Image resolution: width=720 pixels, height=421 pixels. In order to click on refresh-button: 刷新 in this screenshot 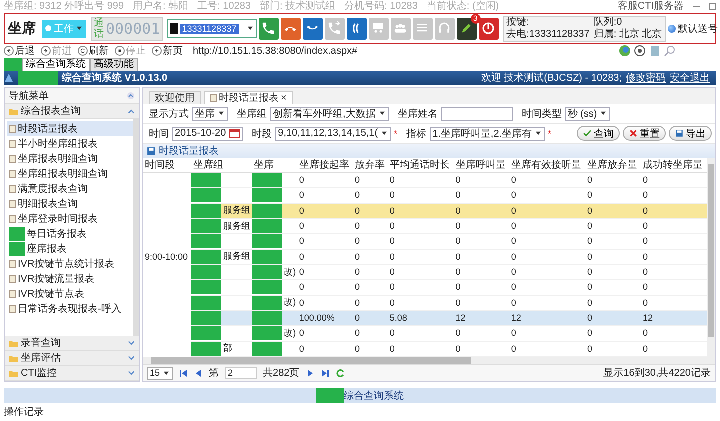, I will do `click(93, 51)`.